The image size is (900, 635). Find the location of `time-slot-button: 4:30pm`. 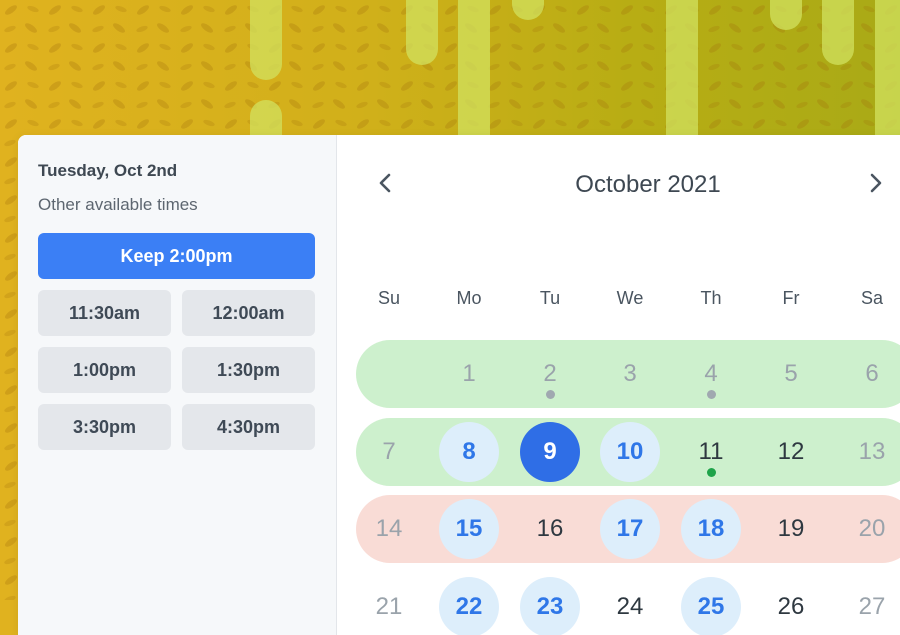

time-slot-button: 4:30pm is located at coordinates (248, 427).